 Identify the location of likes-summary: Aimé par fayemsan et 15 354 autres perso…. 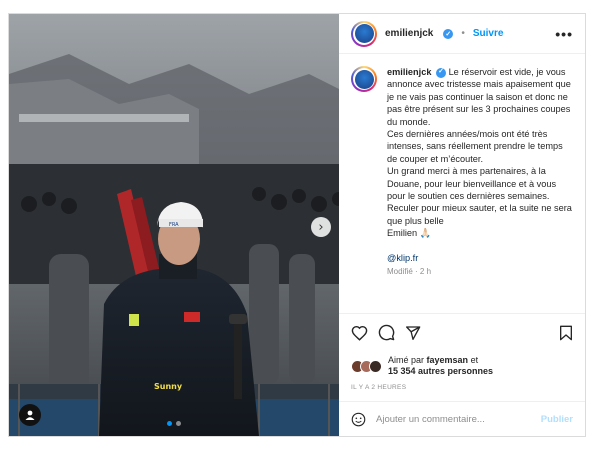
(440, 366).